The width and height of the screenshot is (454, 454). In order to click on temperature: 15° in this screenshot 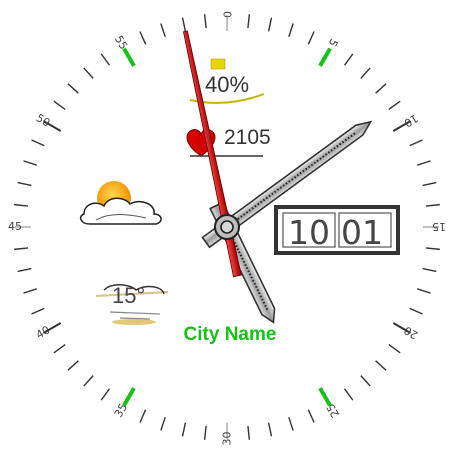, I will do `click(129, 295)`.